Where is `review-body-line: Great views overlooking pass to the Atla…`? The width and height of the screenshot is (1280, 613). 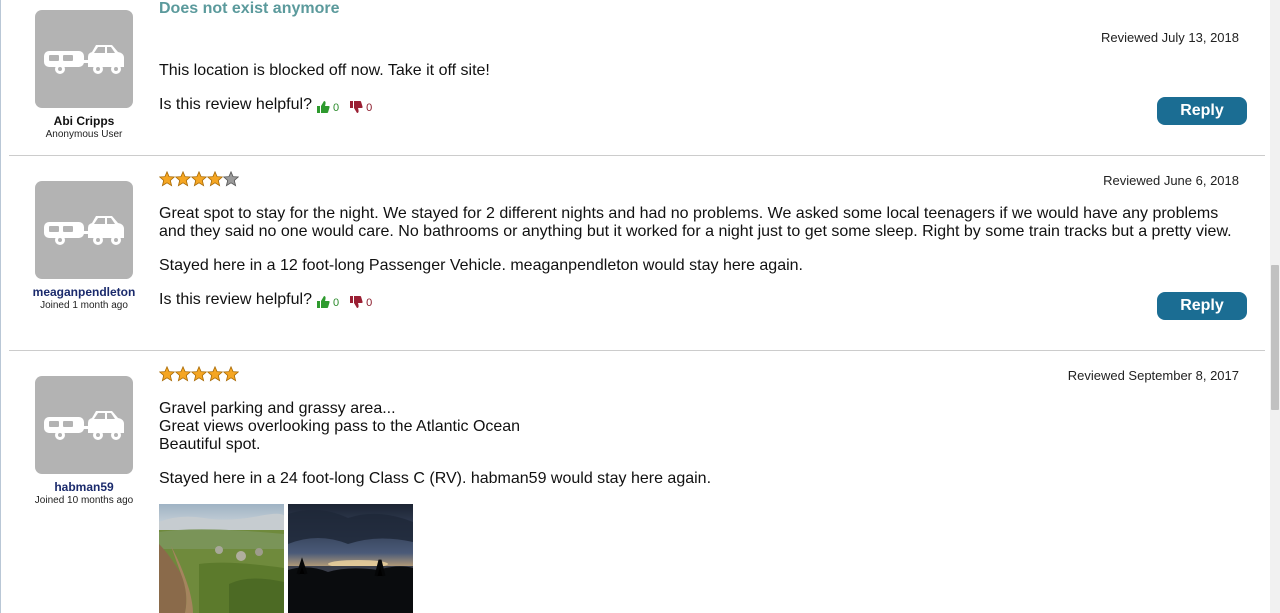 review-body-line: Great views overlooking pass to the Atla… is located at coordinates (340, 426).